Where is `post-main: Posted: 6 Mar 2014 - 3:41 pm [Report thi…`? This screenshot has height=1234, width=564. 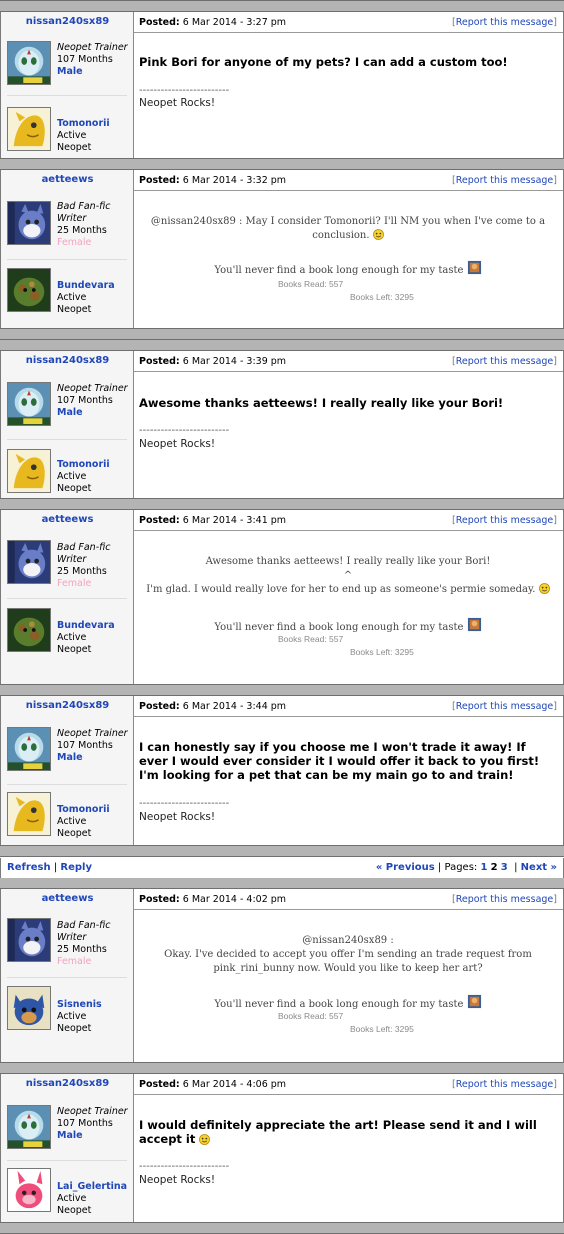 post-main: Posted: 6 Mar 2014 - 3:41 pm [Report thi… is located at coordinates (348, 597).